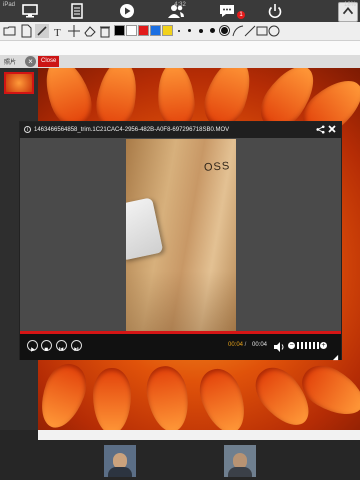 The image size is (360, 480). I want to click on volume-icon, so click(279, 349).